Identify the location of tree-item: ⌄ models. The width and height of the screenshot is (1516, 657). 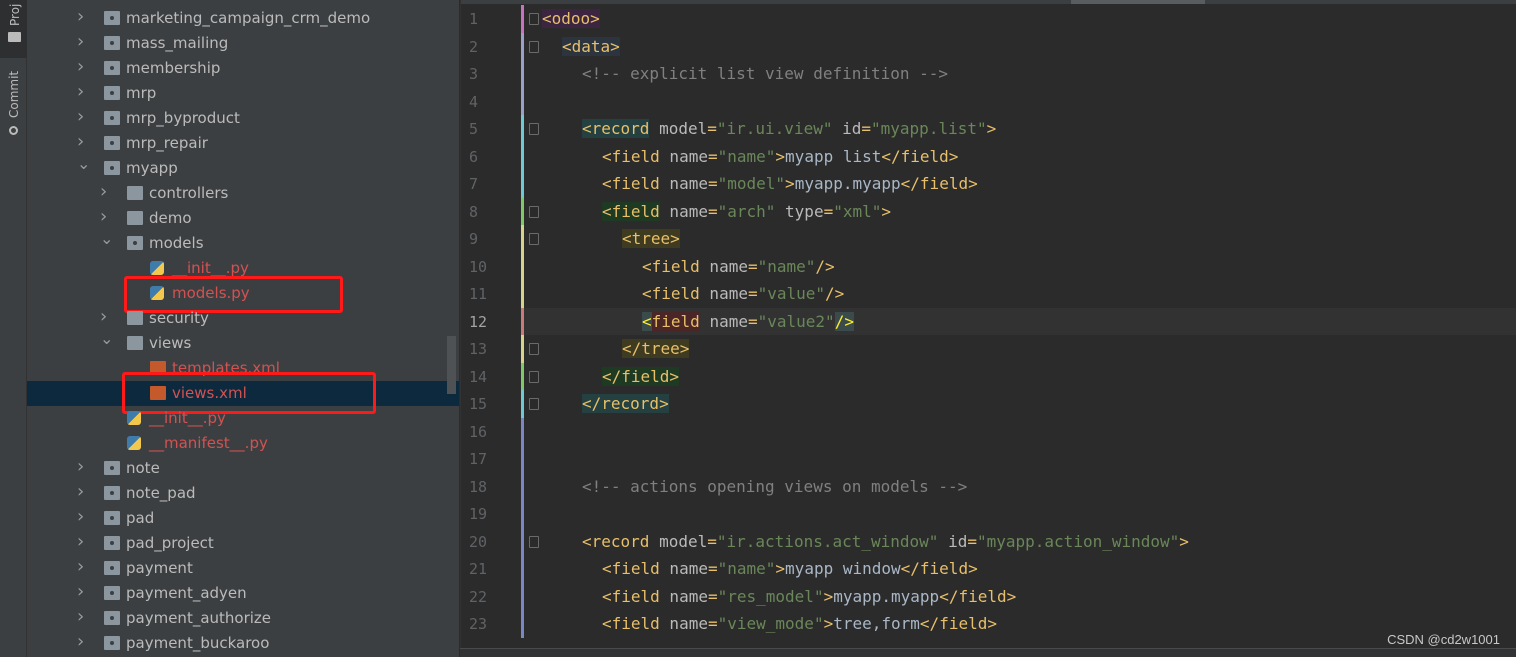
(243, 242).